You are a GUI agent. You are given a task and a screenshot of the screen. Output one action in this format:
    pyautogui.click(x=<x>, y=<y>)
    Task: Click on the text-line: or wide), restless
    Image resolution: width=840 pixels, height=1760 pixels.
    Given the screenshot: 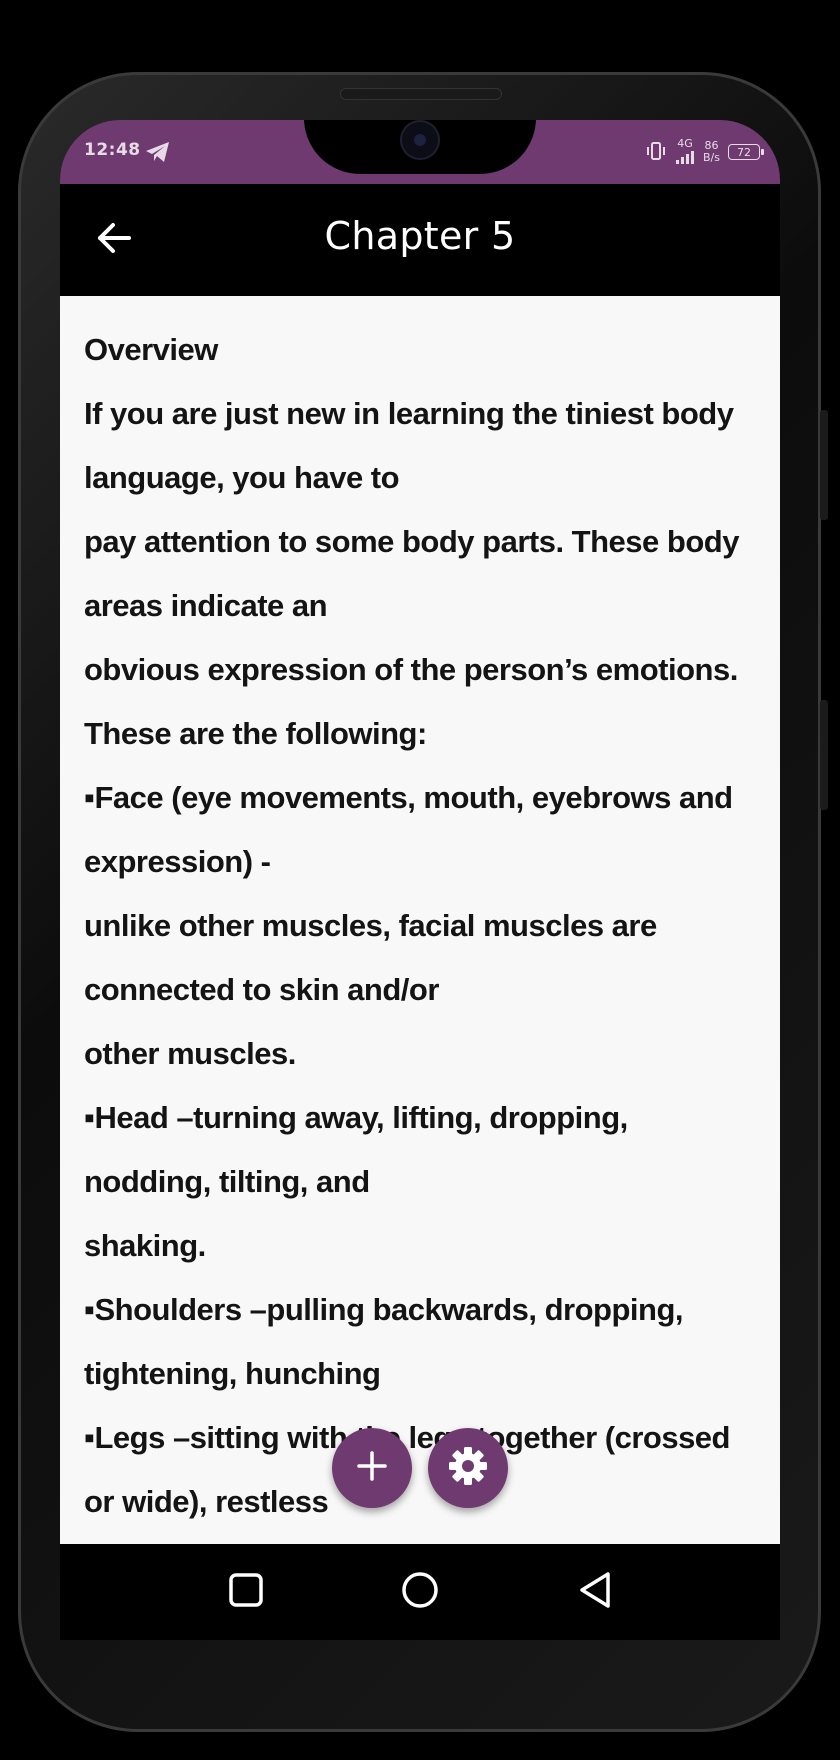 What is the action you would take?
    pyautogui.click(x=206, y=1501)
    